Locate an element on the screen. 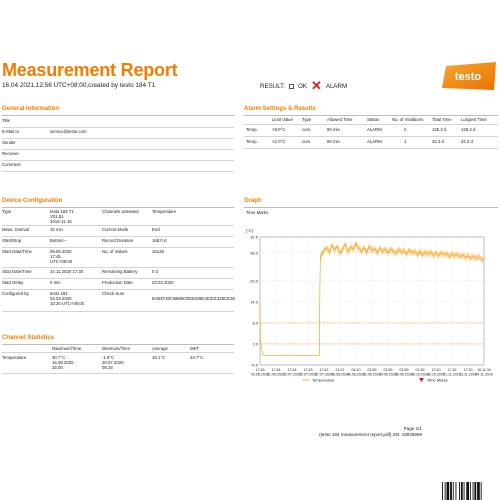 Image resolution: width=500 pixels, height=500 pixels. legend-time-marks-label: Time Marks is located at coordinates (437, 380).